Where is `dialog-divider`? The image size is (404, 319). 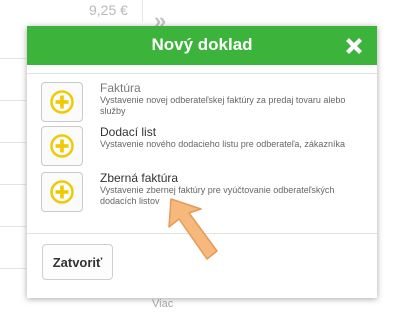
dialog-divider is located at coordinates (202, 73).